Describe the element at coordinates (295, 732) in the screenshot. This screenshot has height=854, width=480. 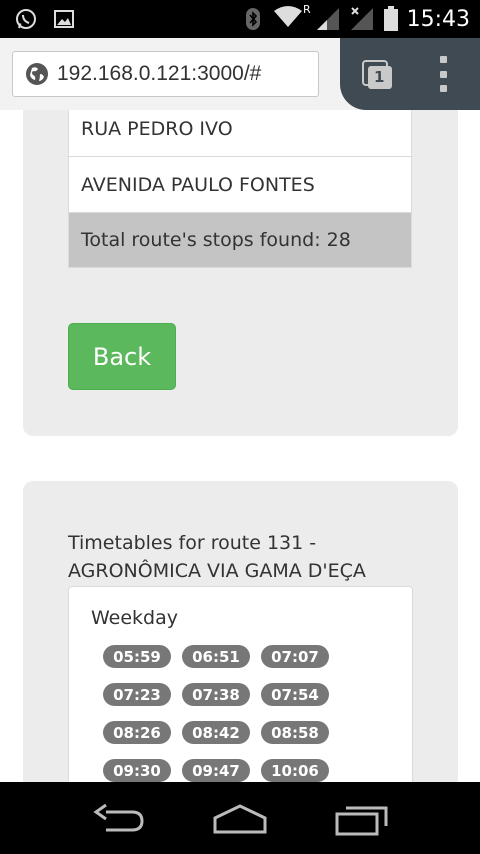
I see `time-badge: 08:58` at that location.